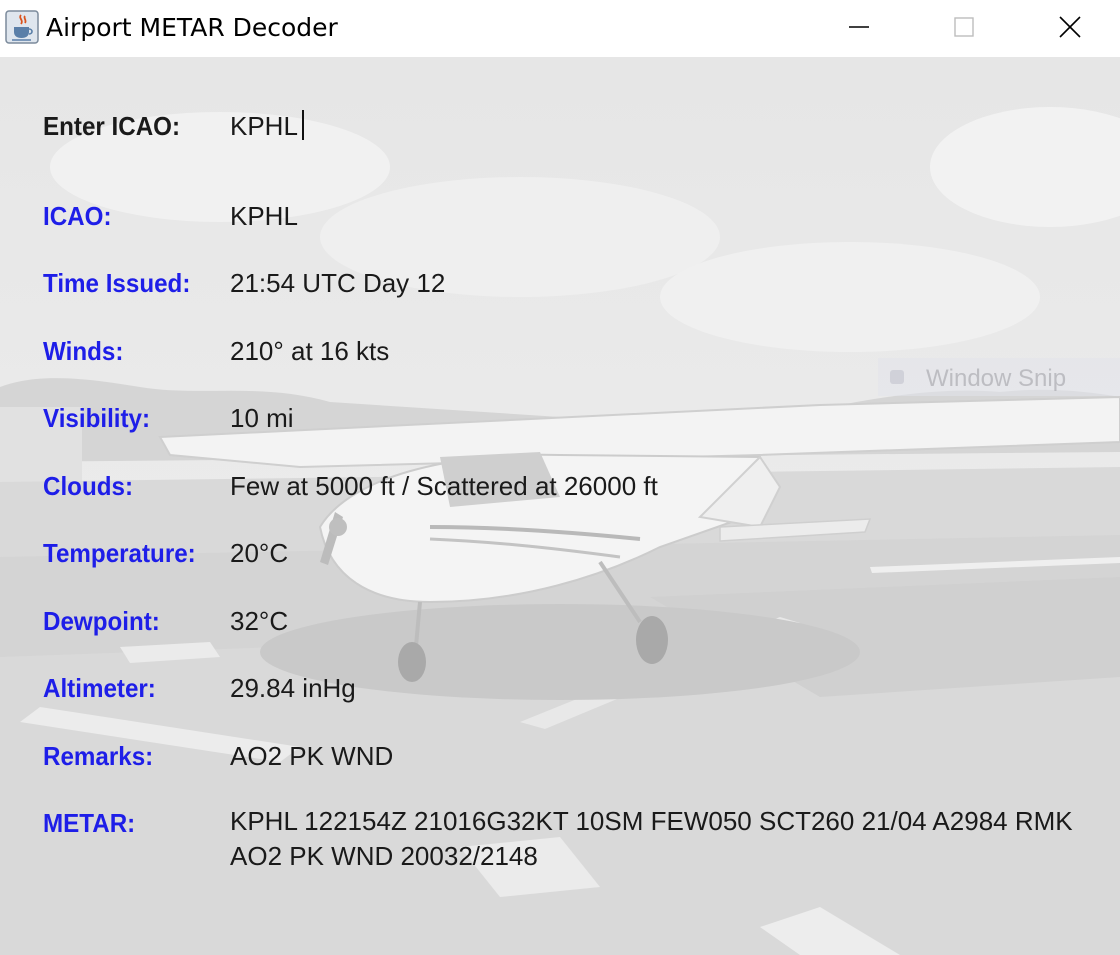 This screenshot has width=1120, height=955. What do you see at coordinates (293, 688) in the screenshot?
I see `altimeter-value: 29.84 inHg` at bounding box center [293, 688].